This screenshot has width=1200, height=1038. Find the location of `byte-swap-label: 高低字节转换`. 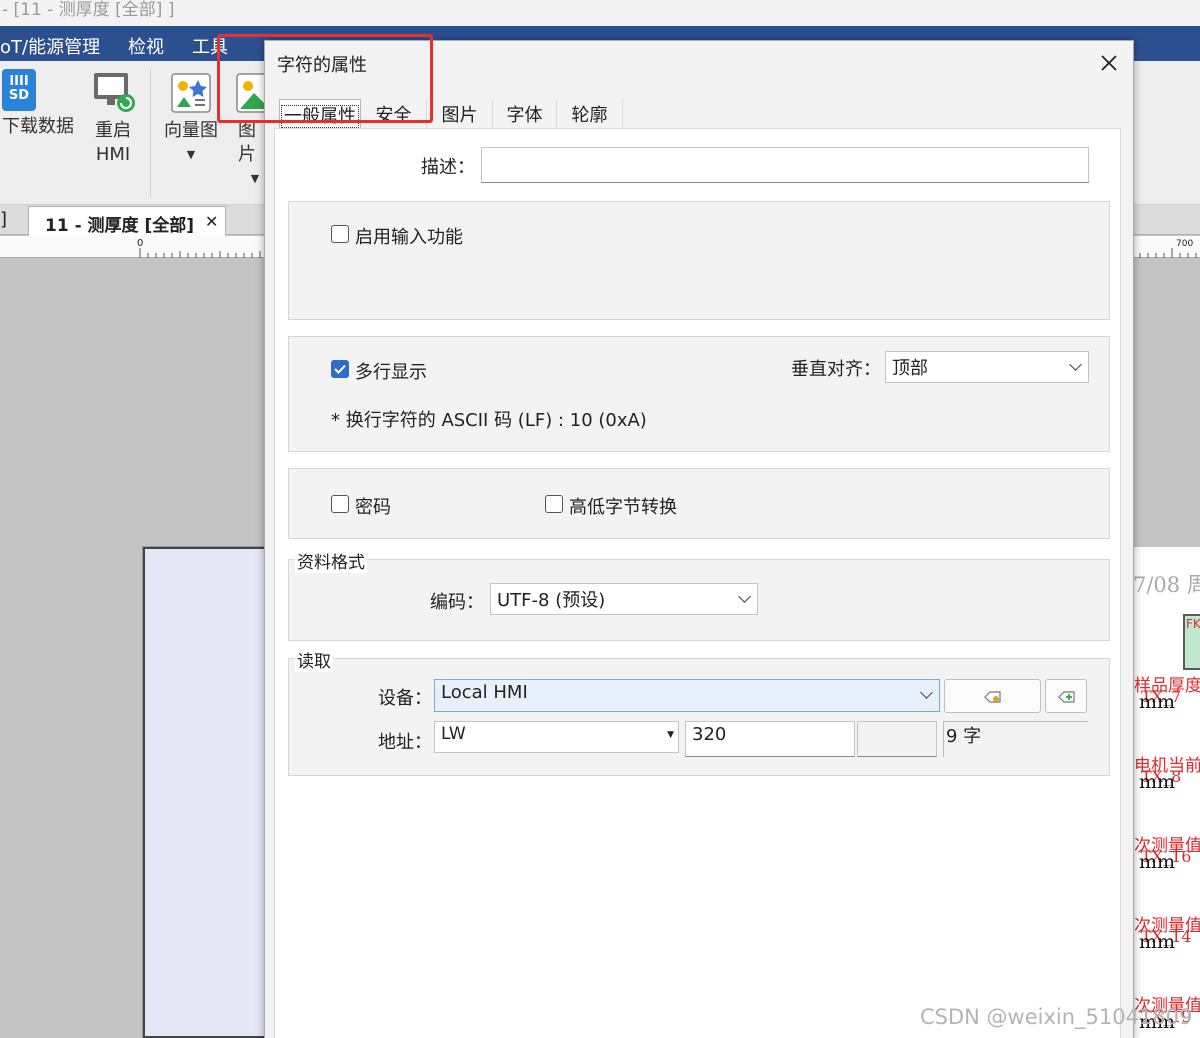

byte-swap-label: 高低字节转换 is located at coordinates (623, 507).